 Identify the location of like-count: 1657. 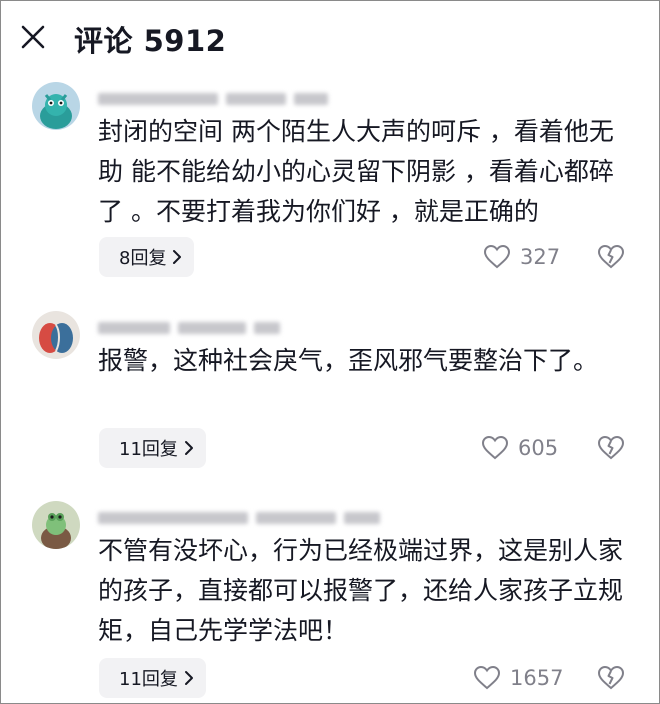
(537, 678).